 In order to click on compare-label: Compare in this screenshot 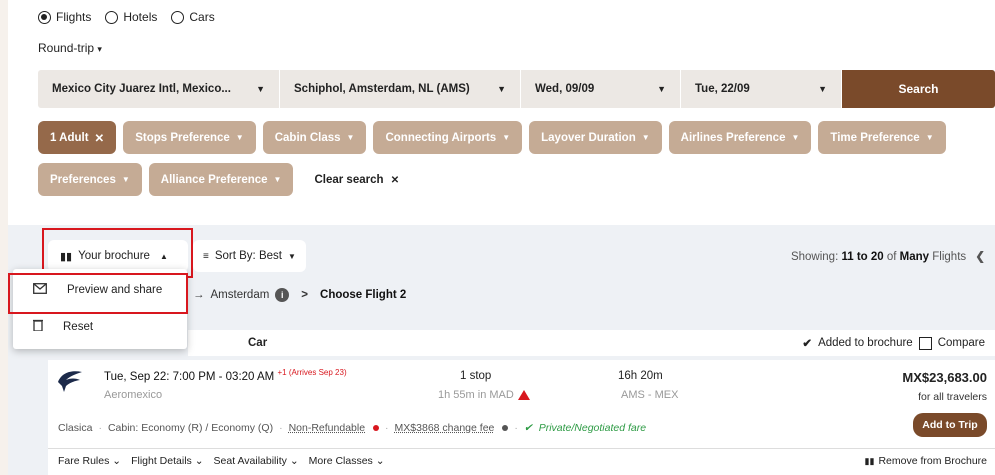, I will do `click(961, 343)`.